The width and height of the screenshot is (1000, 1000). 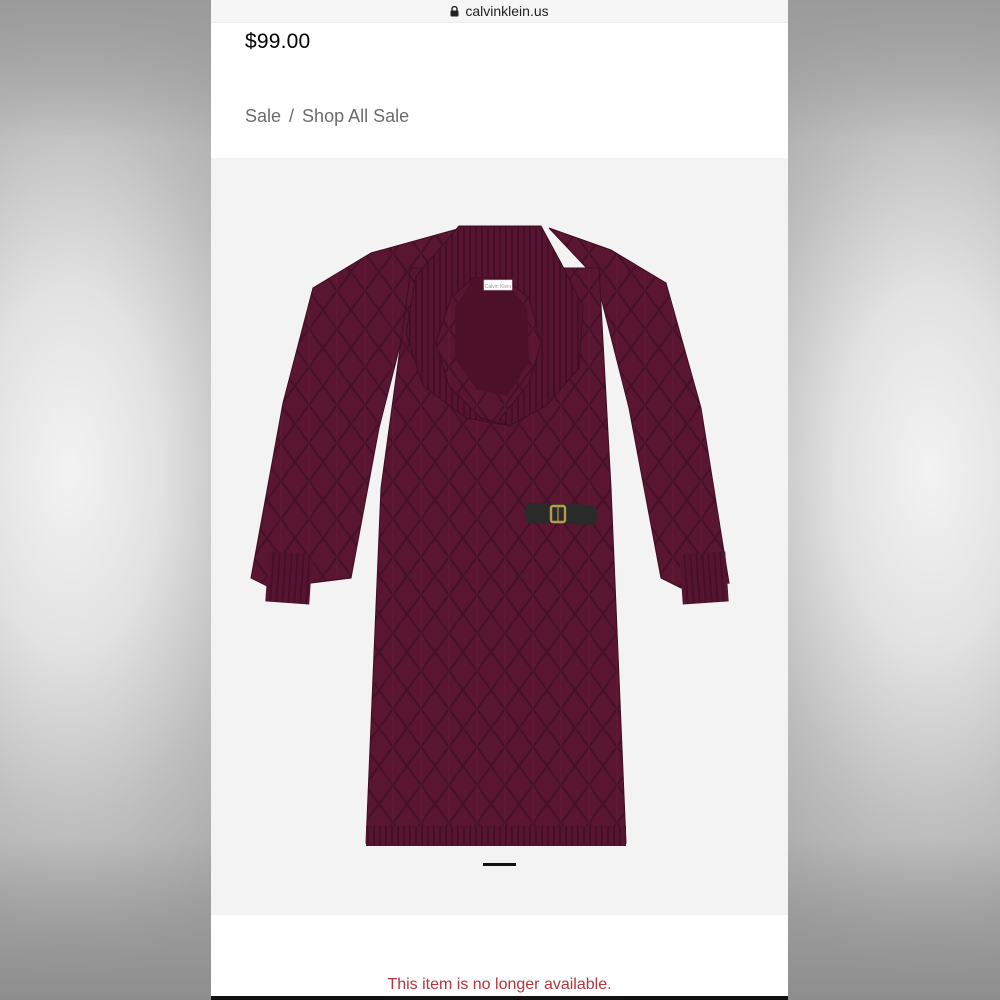 I want to click on address-bar: calvinklein.us, so click(x=499, y=11).